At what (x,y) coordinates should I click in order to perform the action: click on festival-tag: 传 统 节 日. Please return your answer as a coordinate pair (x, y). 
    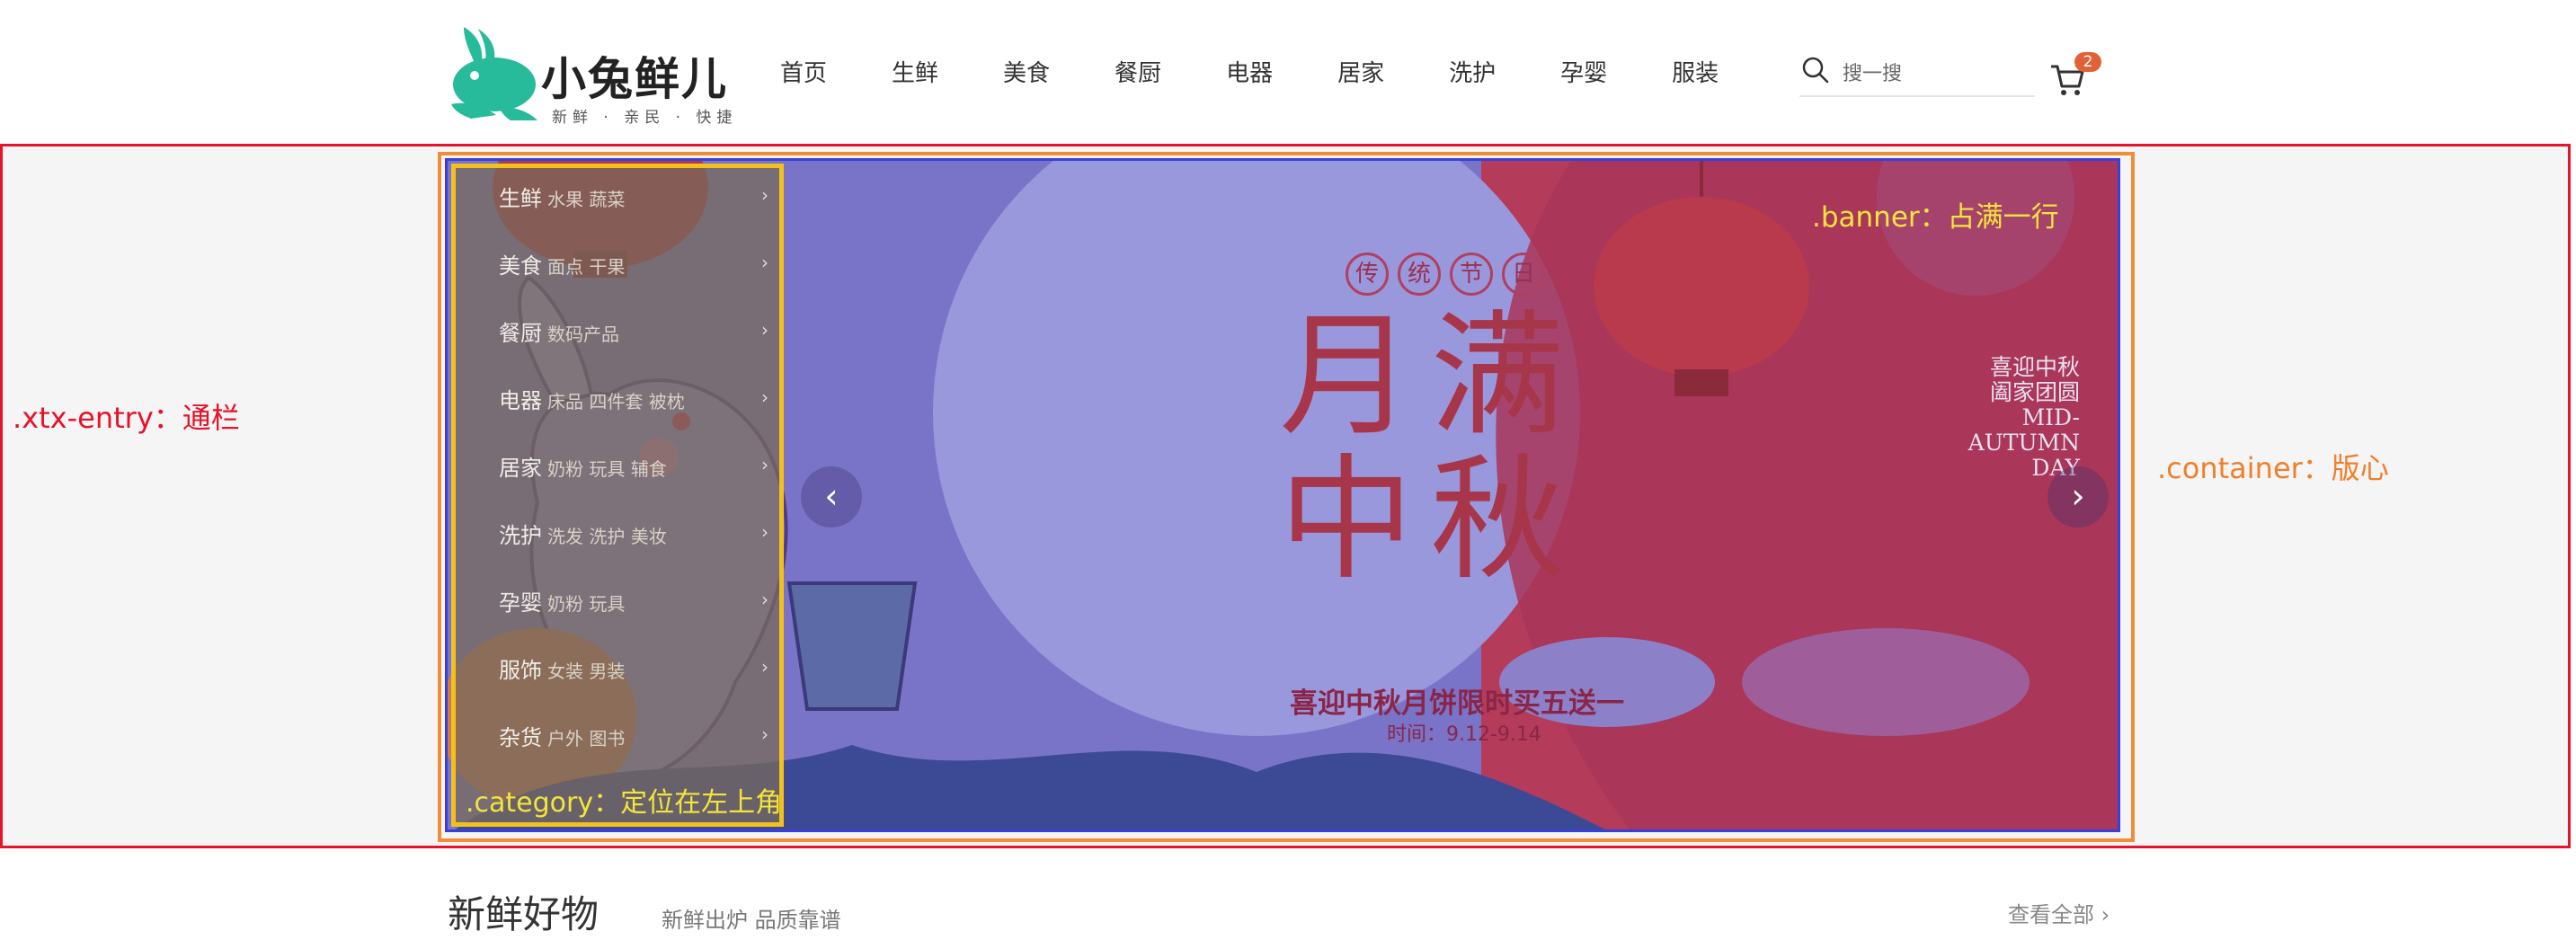
    Looking at the image, I should click on (1450, 274).